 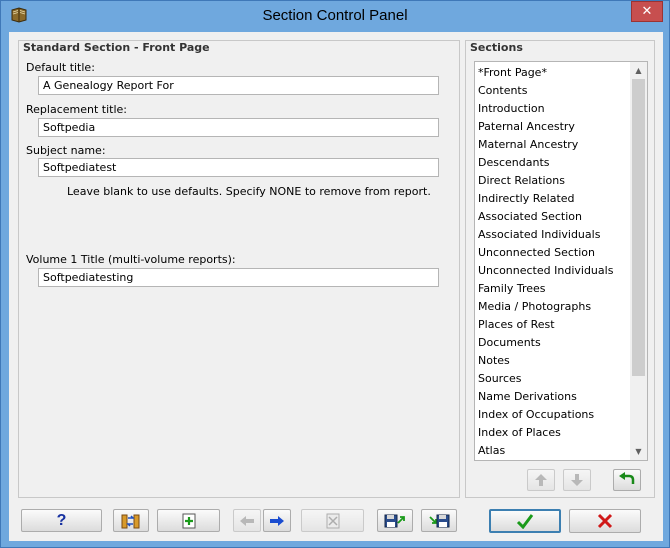 I want to click on section-list-item: Index of Occupations, so click(x=536, y=415).